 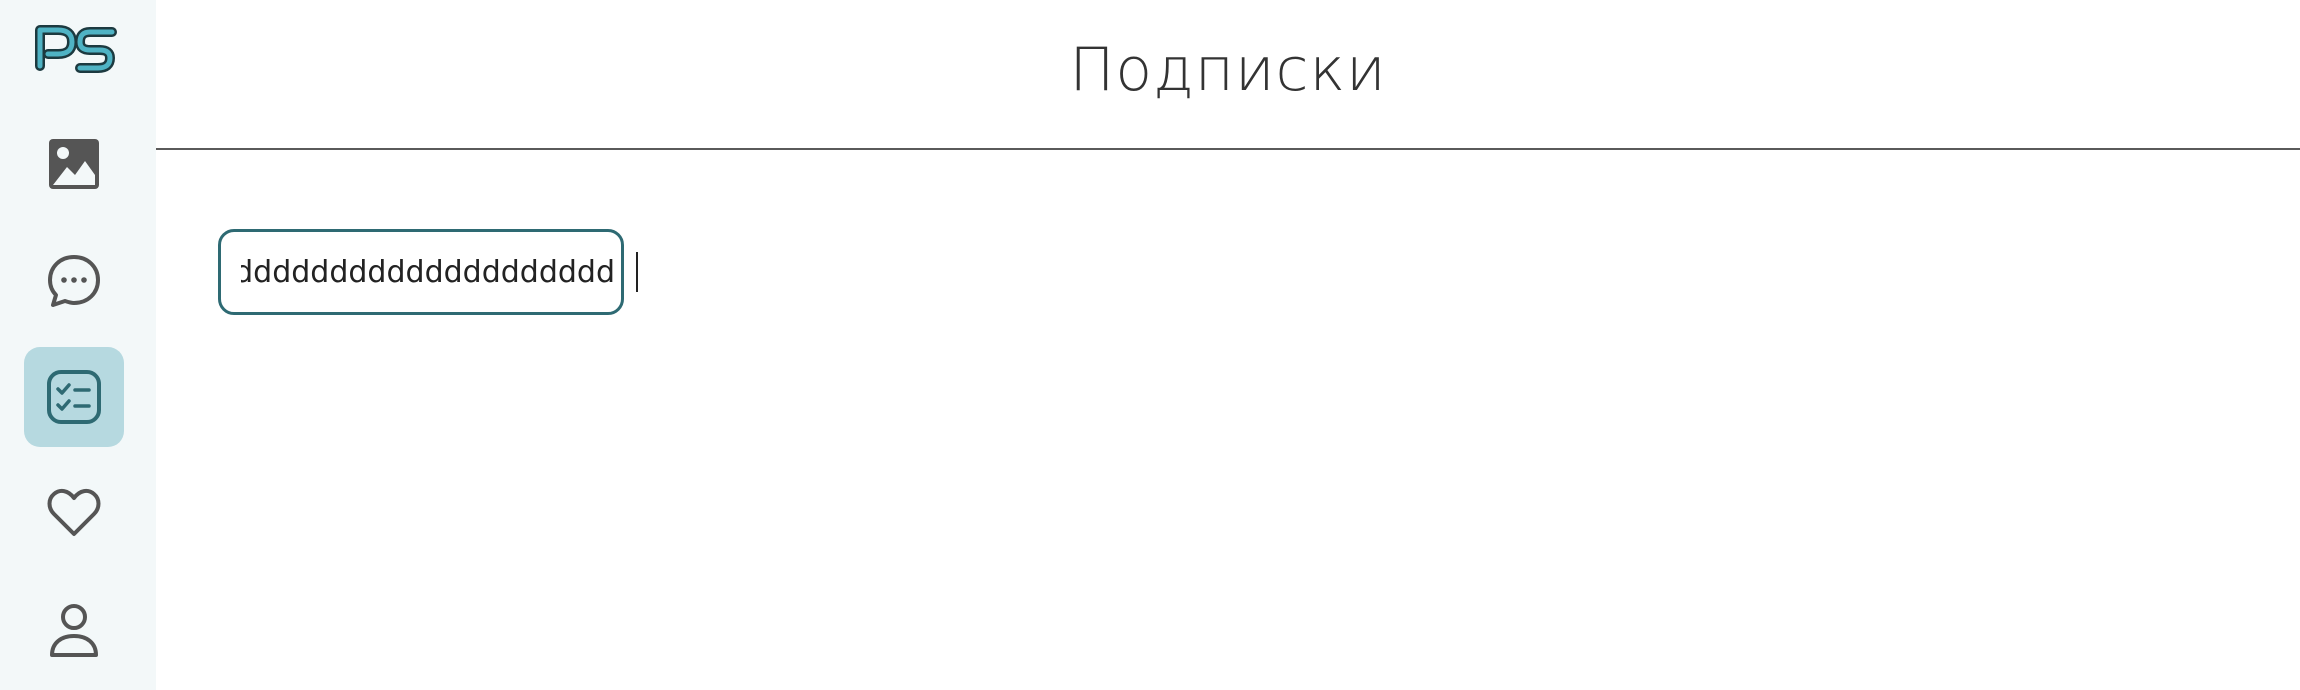 What do you see at coordinates (637, 272) in the screenshot?
I see `text-caret` at bounding box center [637, 272].